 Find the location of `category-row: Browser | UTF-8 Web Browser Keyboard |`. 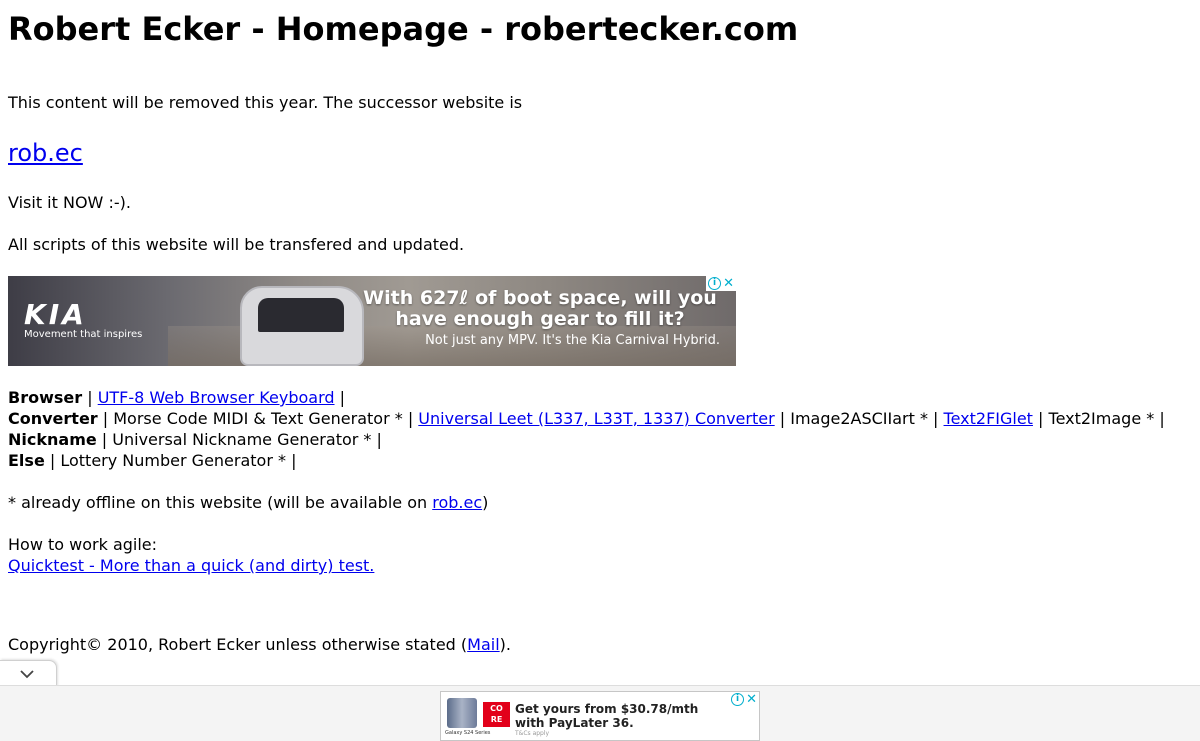

category-row: Browser | UTF-8 Web Browser Keyboard | is located at coordinates (176, 397).